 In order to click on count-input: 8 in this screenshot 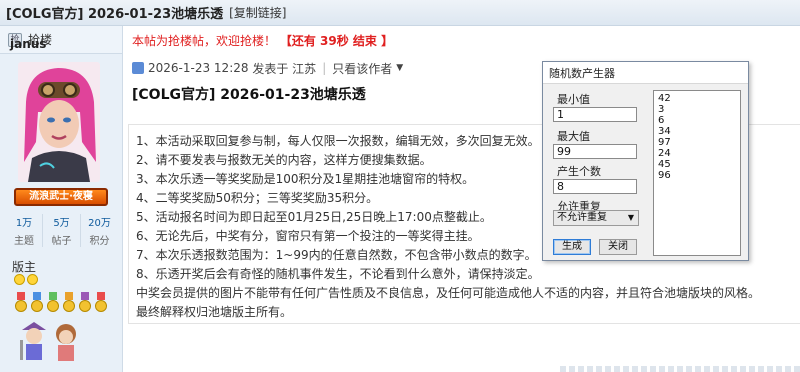, I will do `click(595, 186)`.